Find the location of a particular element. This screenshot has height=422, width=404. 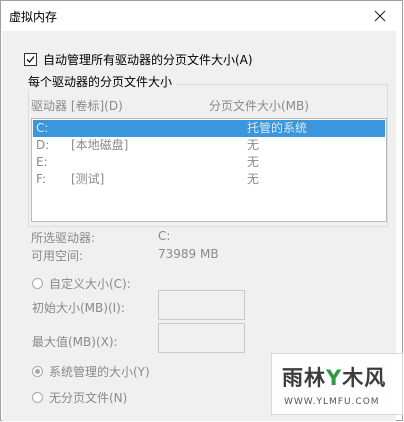

system-managed-radio is located at coordinates (37, 371).